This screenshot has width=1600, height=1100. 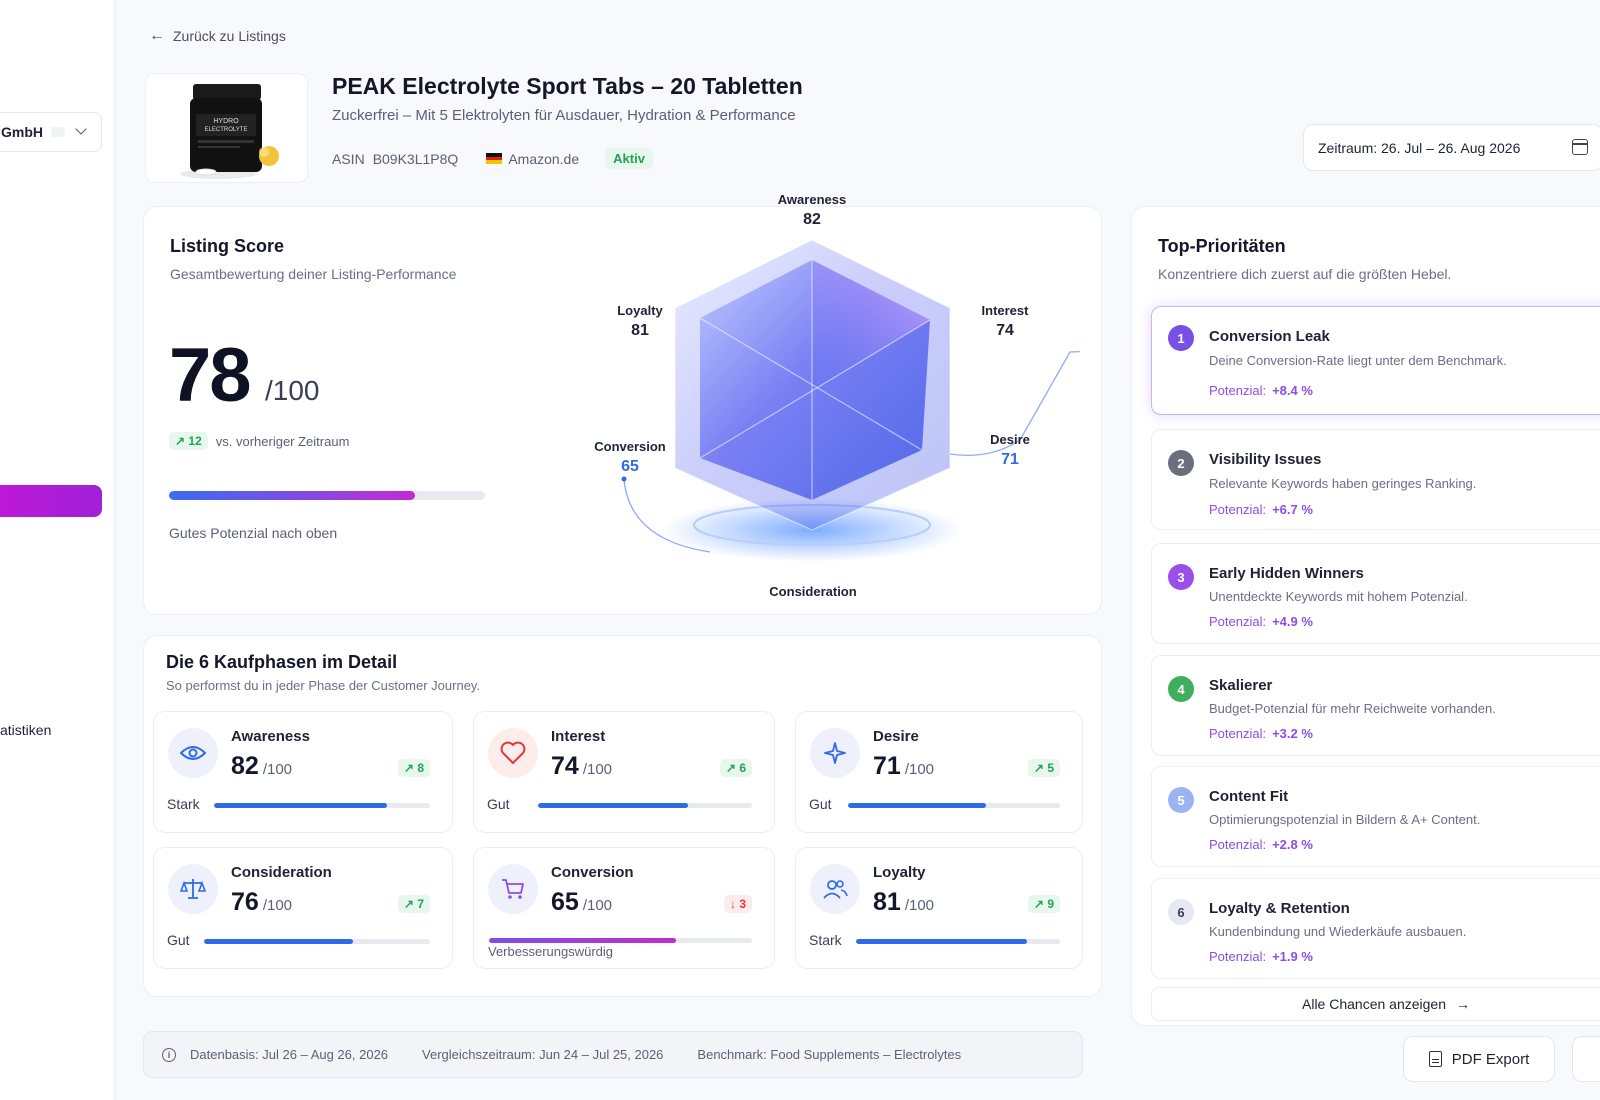 What do you see at coordinates (413, 904) in the screenshot?
I see `phase-delta: ↗ 7` at bounding box center [413, 904].